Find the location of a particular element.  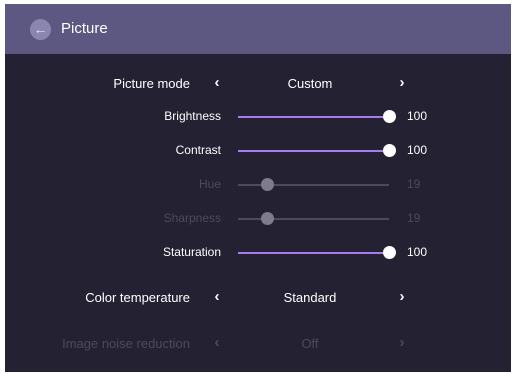

saturation-value: 100 is located at coordinates (417, 252).